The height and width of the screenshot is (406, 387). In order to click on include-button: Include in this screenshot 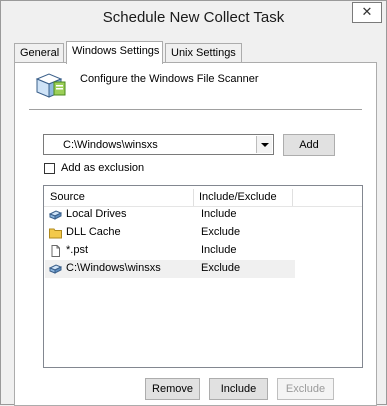, I will do `click(238, 389)`.